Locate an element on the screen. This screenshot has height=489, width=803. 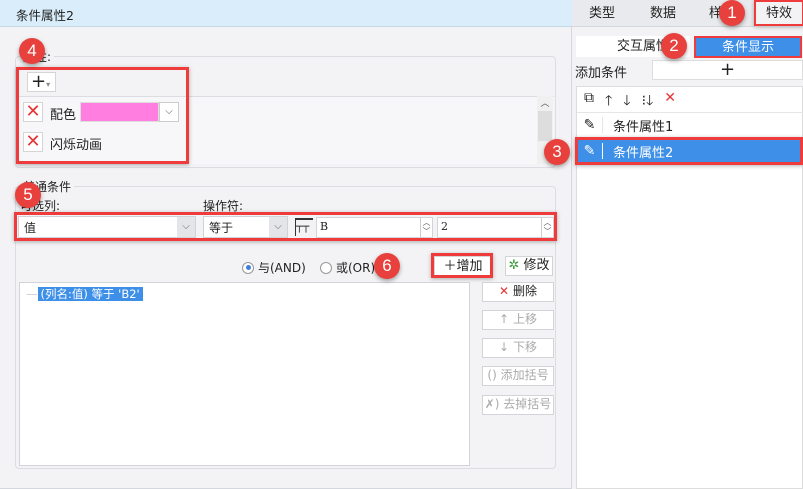
remove-bracket-icon: ✗) is located at coordinates (492, 404).